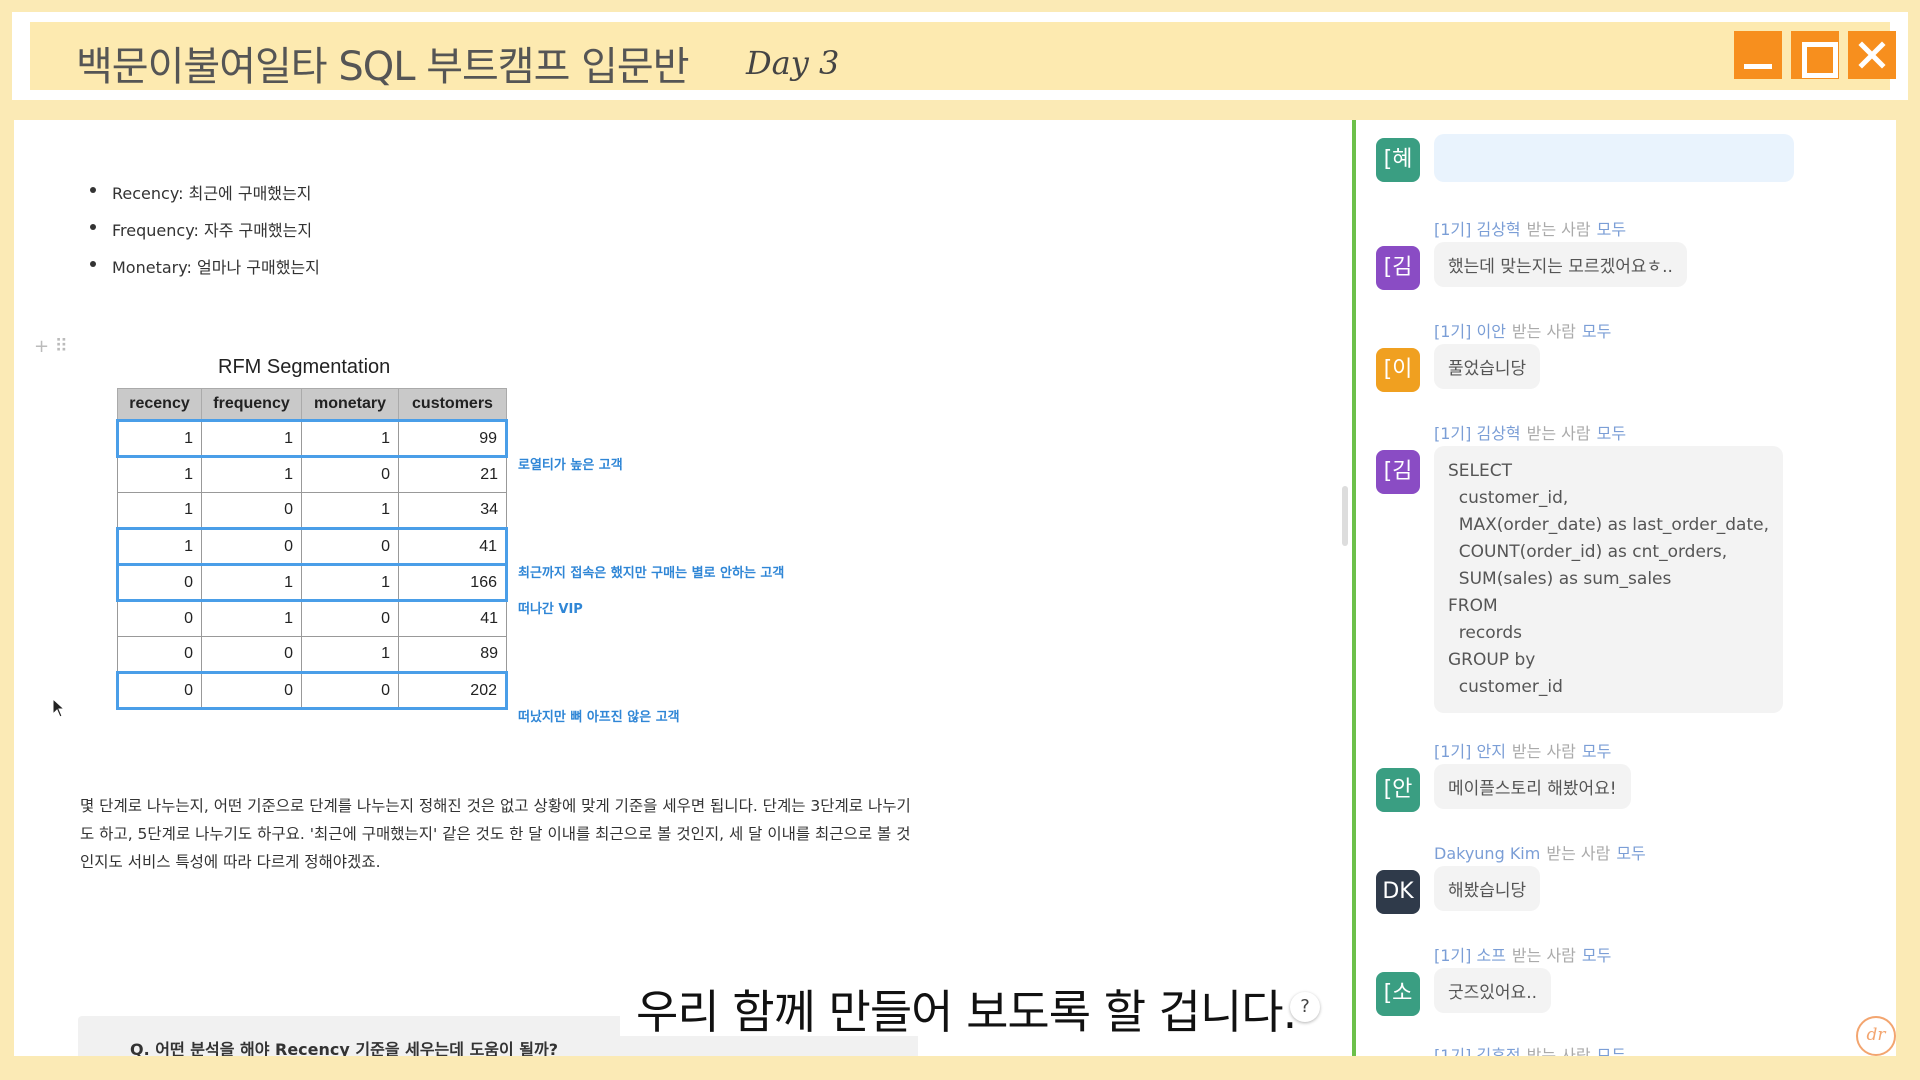  What do you see at coordinates (793, 63) in the screenshot?
I see `day-label: Day 3` at bounding box center [793, 63].